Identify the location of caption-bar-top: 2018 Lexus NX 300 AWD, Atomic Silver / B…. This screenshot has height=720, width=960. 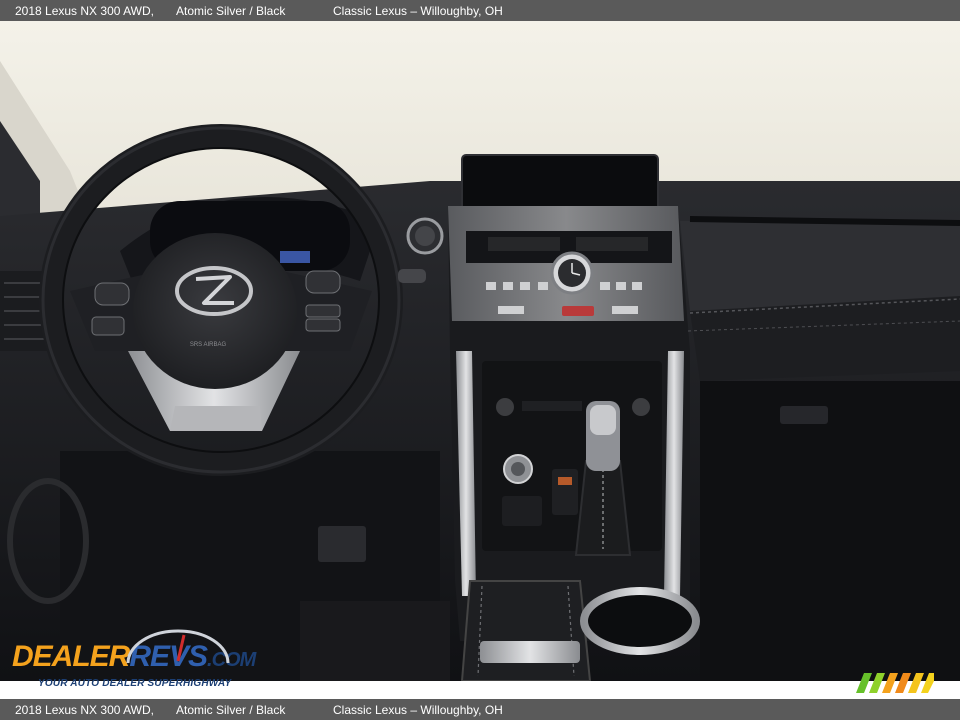
(480, 10).